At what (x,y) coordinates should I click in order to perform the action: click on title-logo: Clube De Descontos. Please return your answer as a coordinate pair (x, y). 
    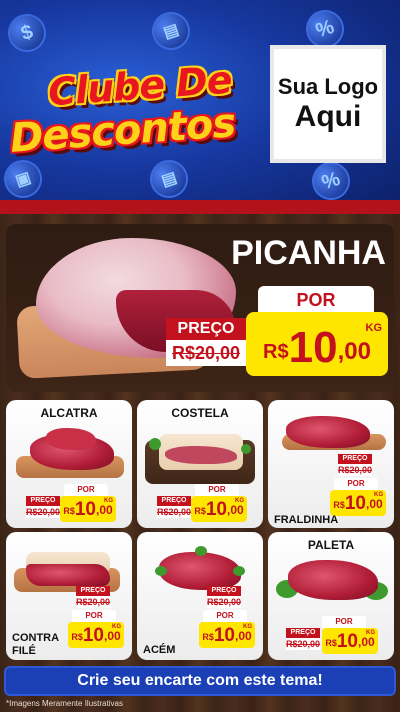
    Looking at the image, I should click on (134, 116).